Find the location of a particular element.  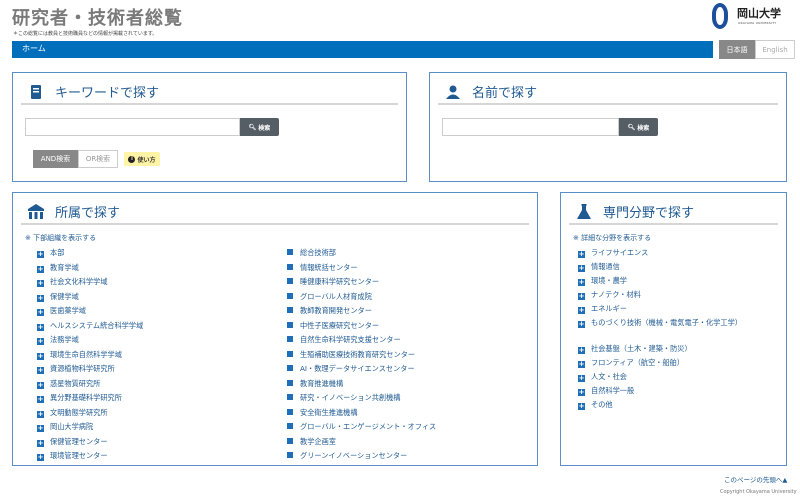

affiliation-item: グローバル人材育成院 is located at coordinates (329, 297).